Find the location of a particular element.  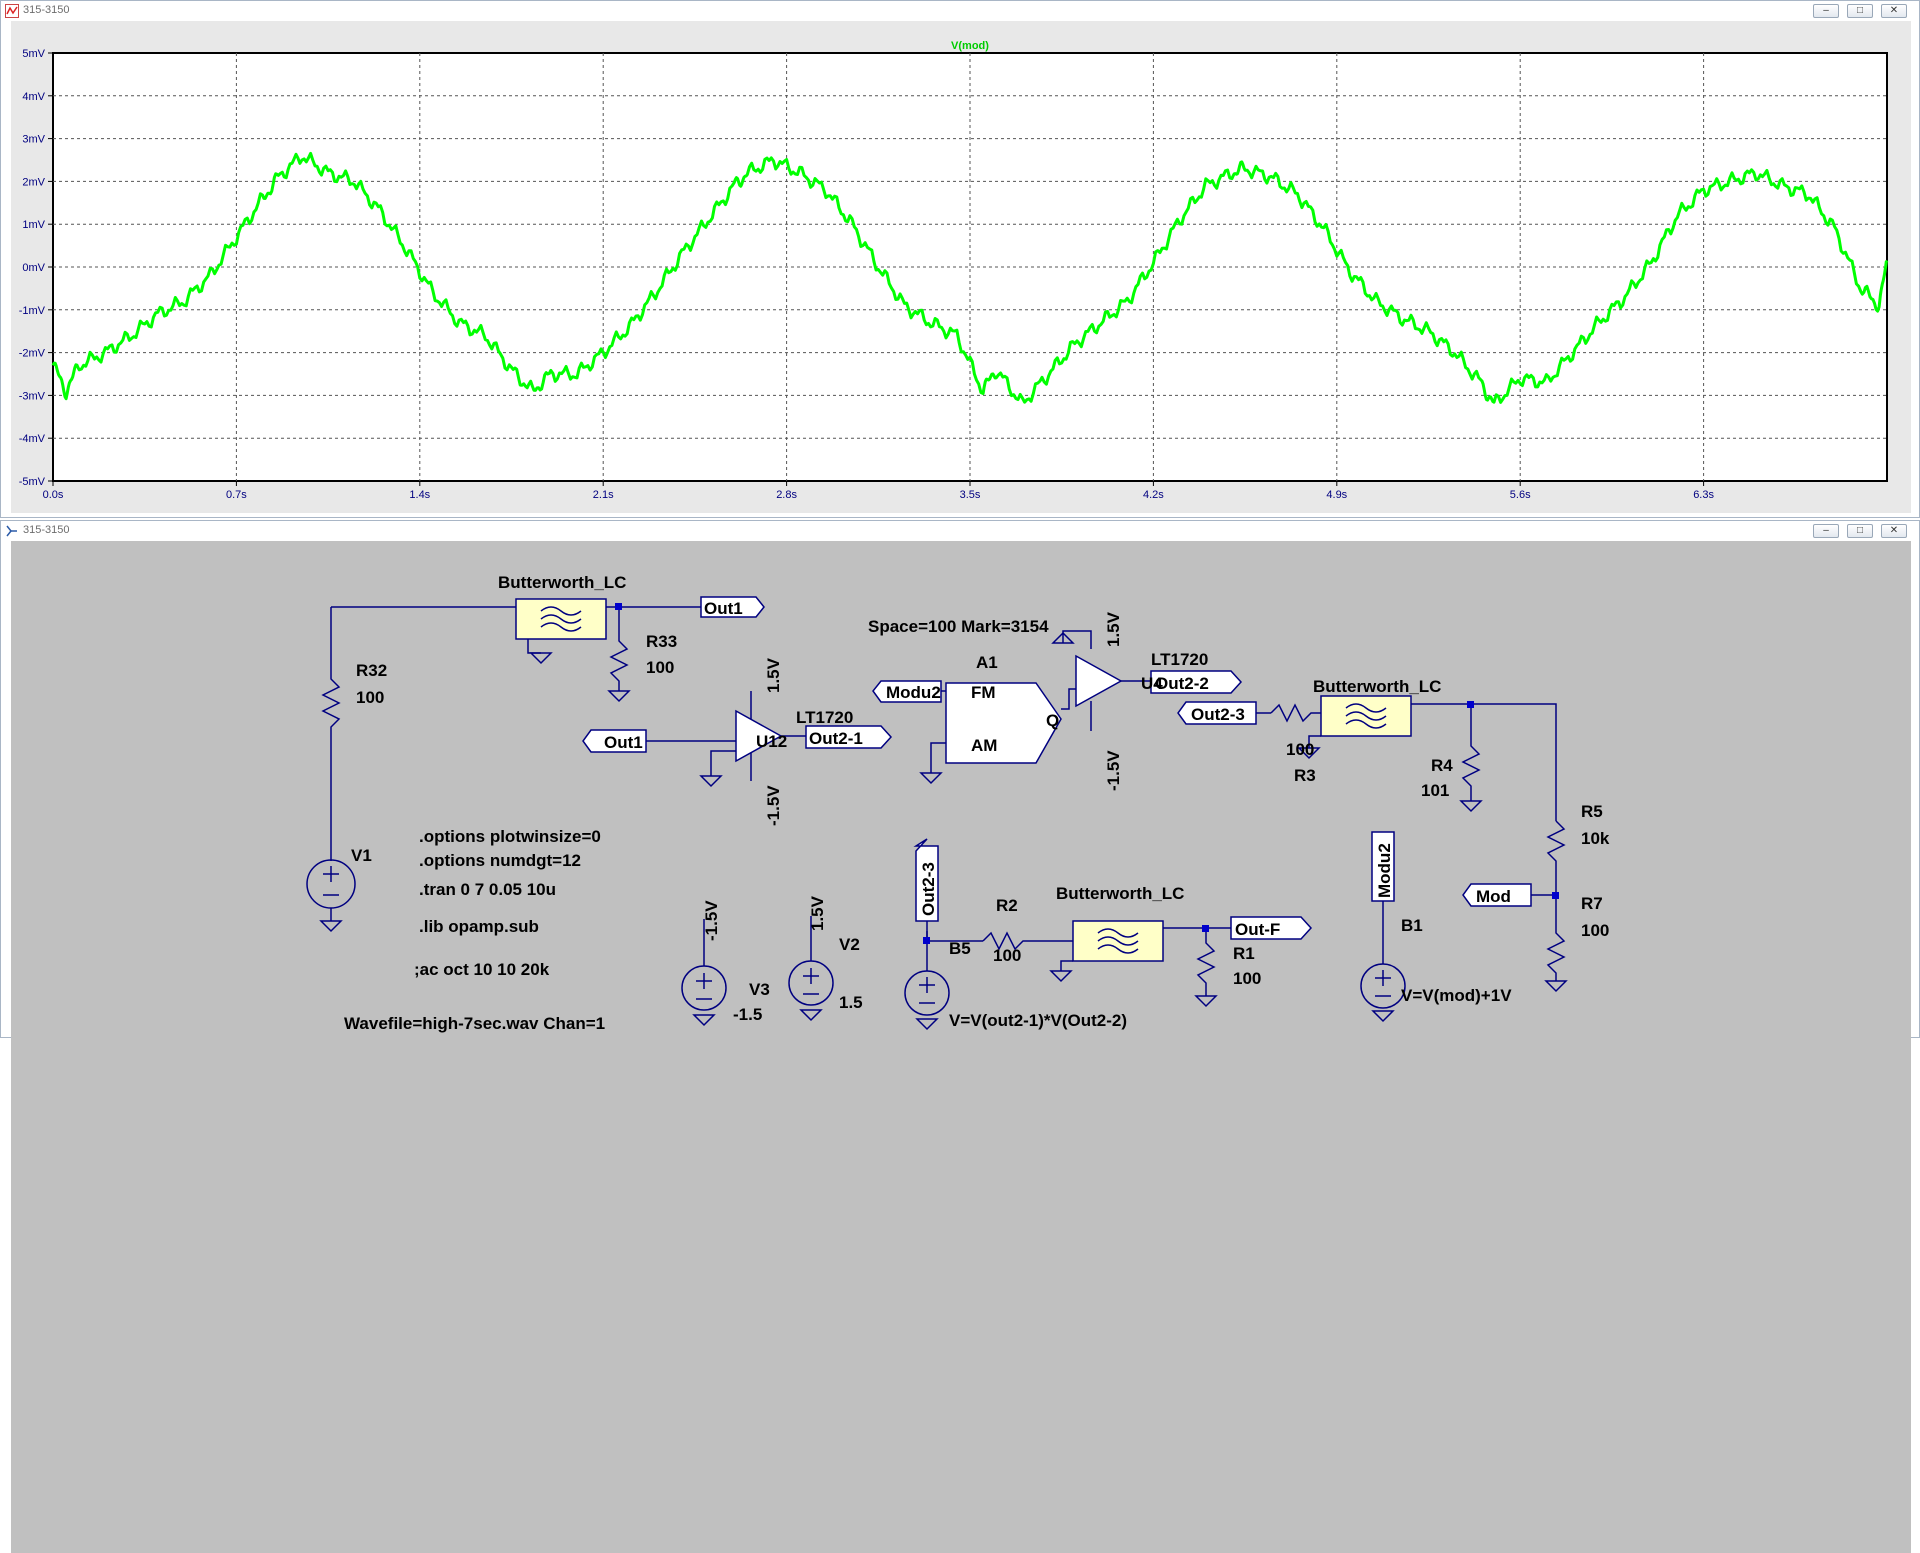

y-tick-label: -5mV is located at coordinates (32, 482).